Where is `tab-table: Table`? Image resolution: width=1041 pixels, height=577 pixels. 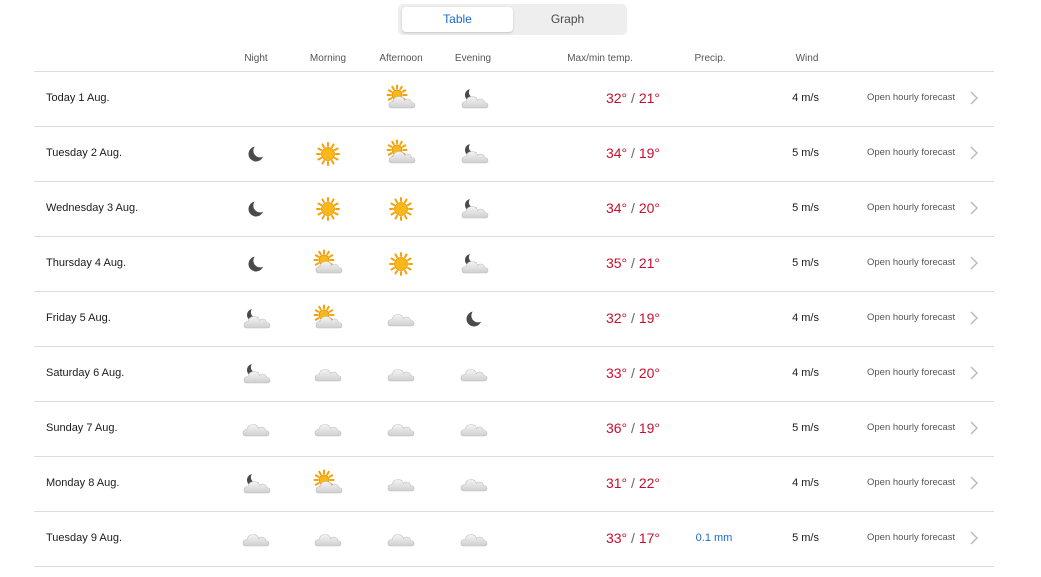 tab-table: Table is located at coordinates (457, 19).